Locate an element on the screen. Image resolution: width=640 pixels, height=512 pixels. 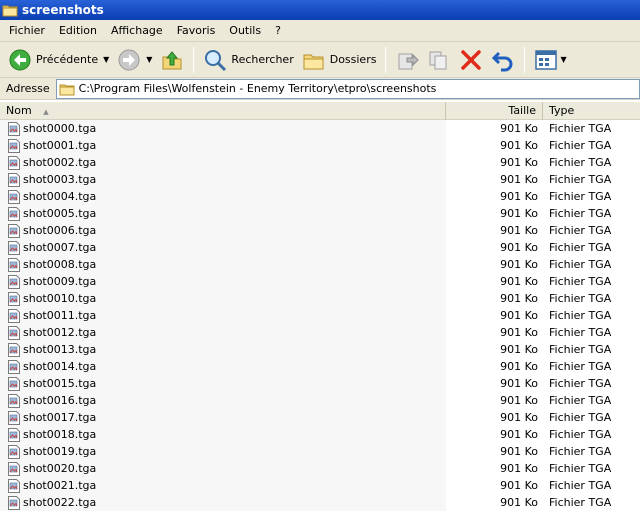
undo-button is located at coordinates (503, 60).